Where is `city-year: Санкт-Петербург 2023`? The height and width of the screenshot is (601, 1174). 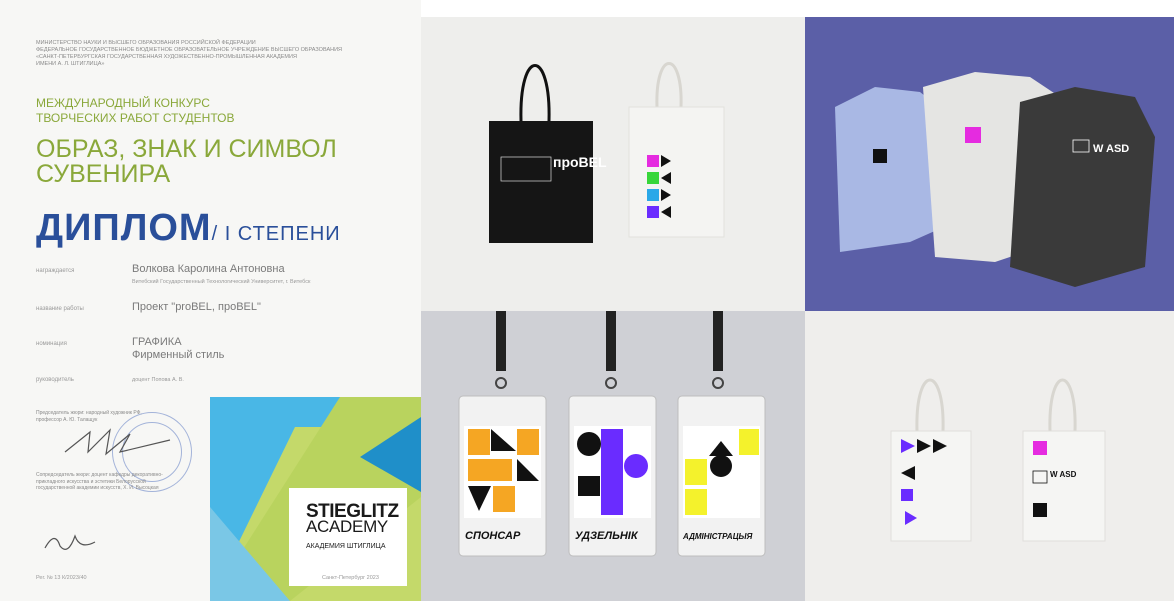
city-year: Санкт-Петербург 2023 is located at coordinates (350, 578).